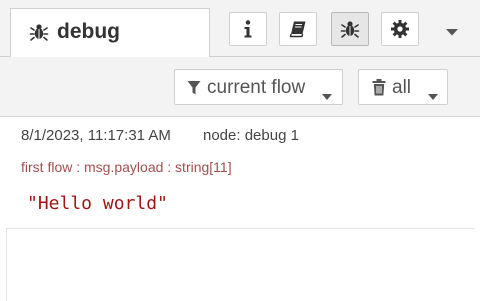 This screenshot has height=301, width=480. I want to click on book-icon, so click(298, 29).